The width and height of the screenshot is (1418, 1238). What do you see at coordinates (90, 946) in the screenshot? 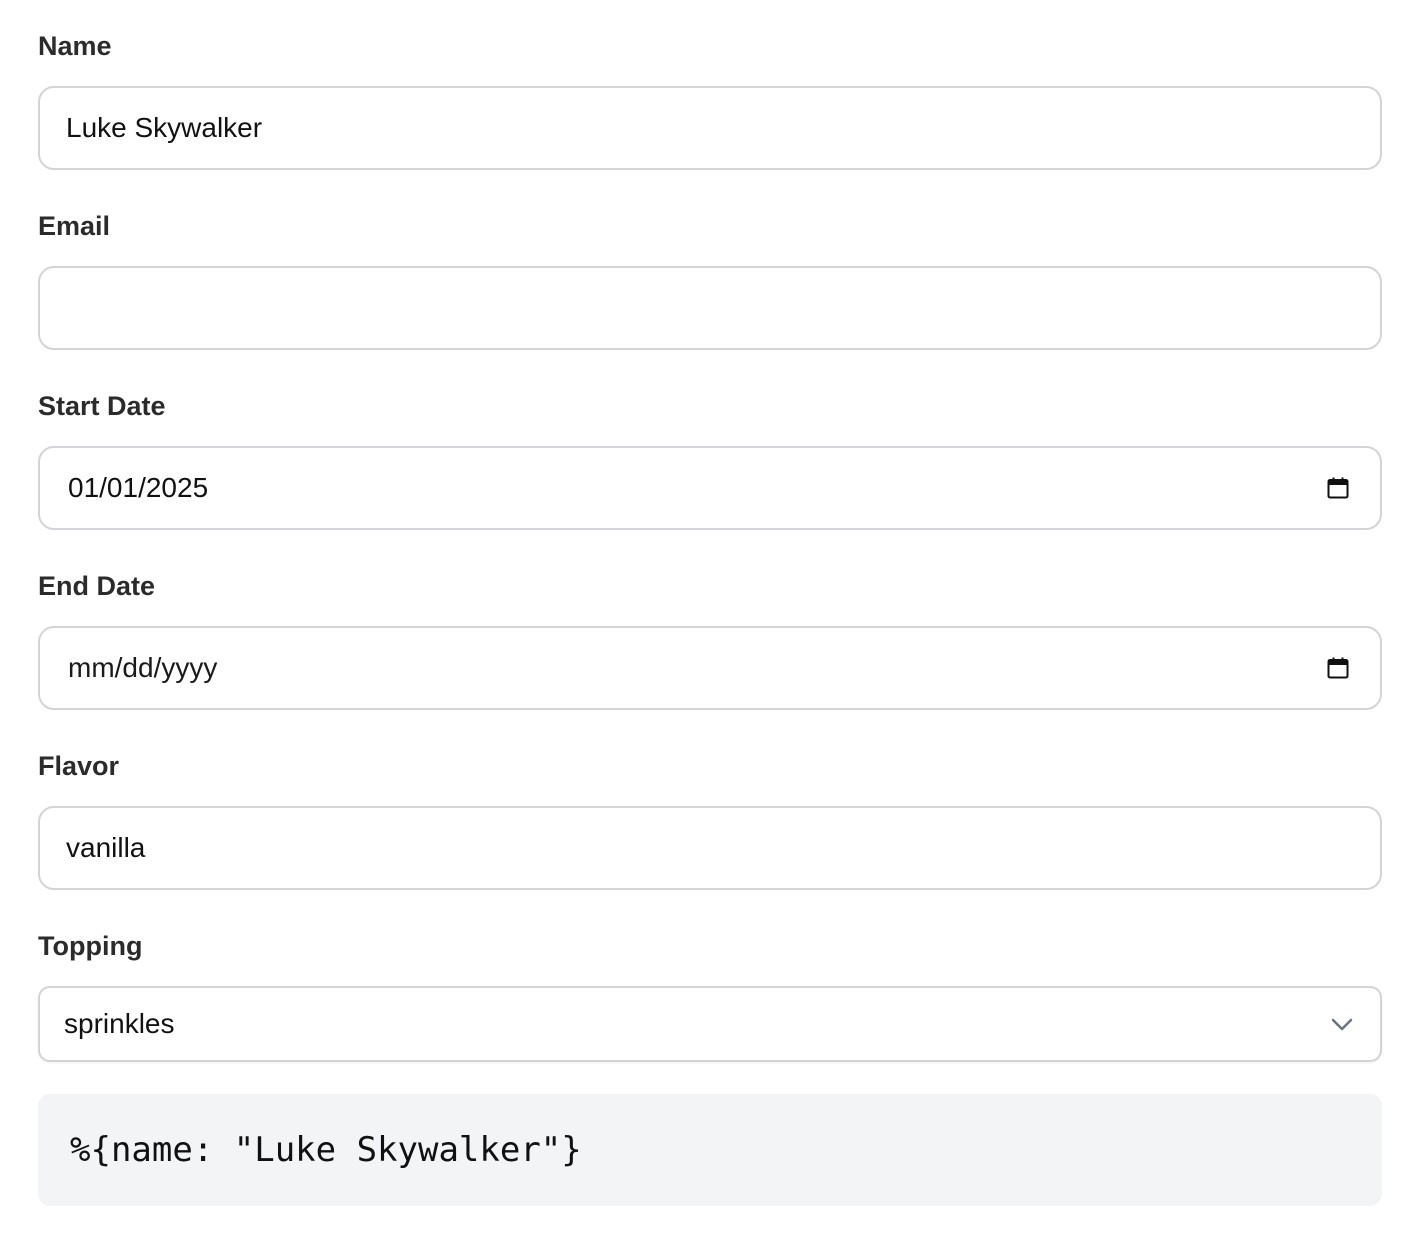
I see `topping-label: Topping` at bounding box center [90, 946].